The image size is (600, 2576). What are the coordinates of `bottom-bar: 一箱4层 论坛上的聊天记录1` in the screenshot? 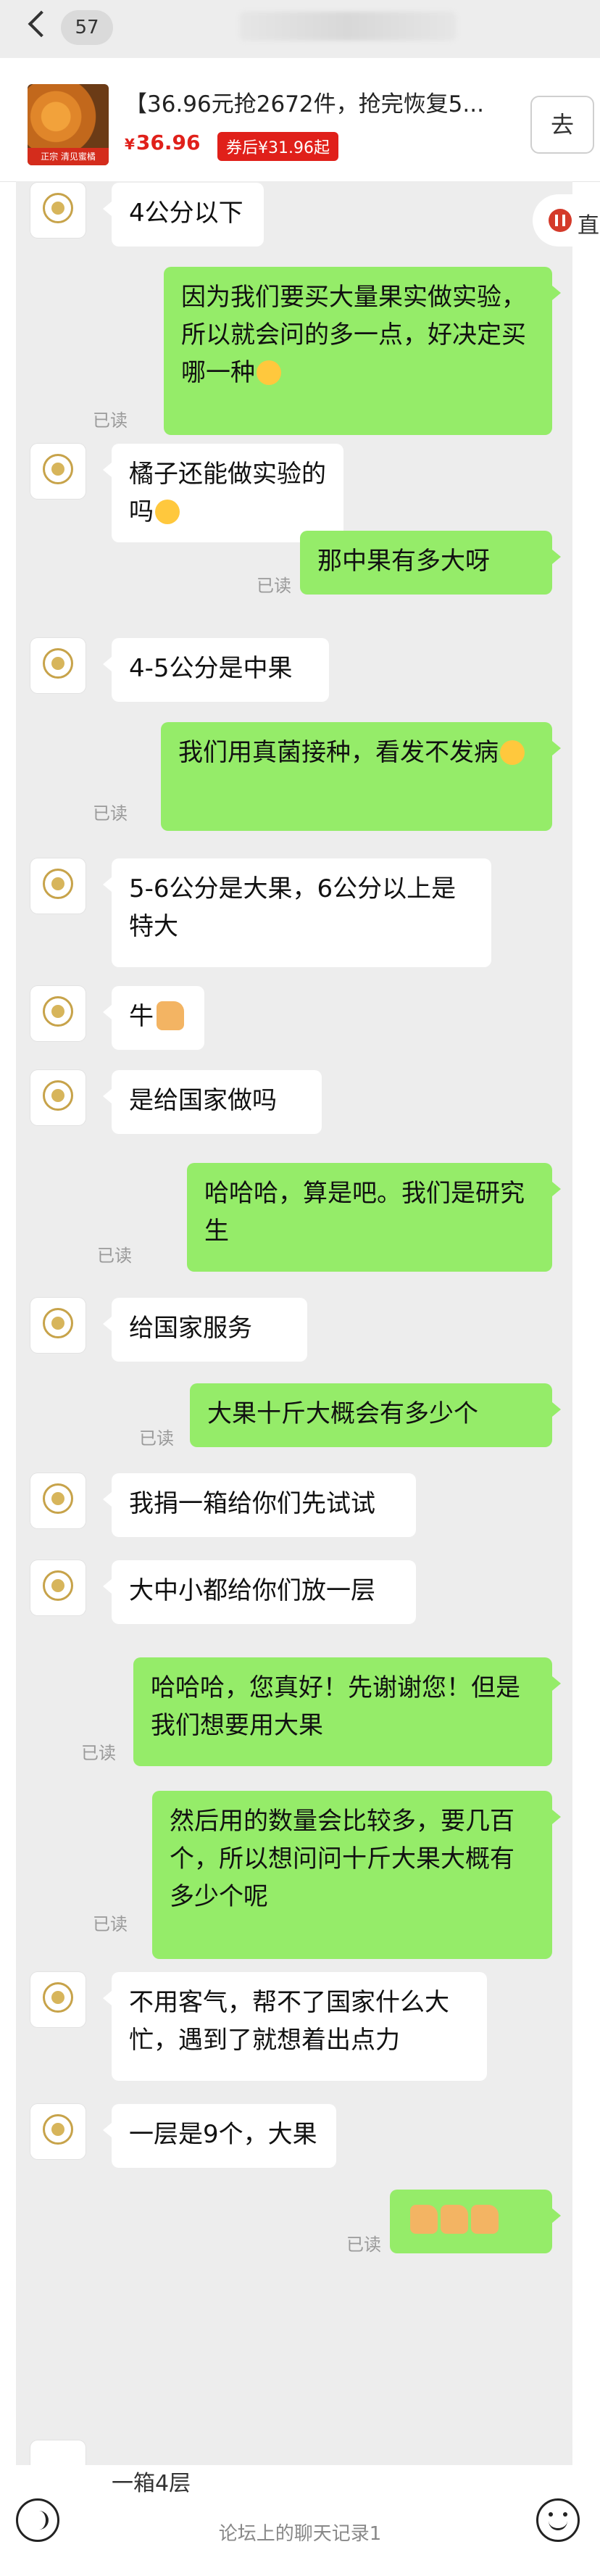 It's located at (300, 2521).